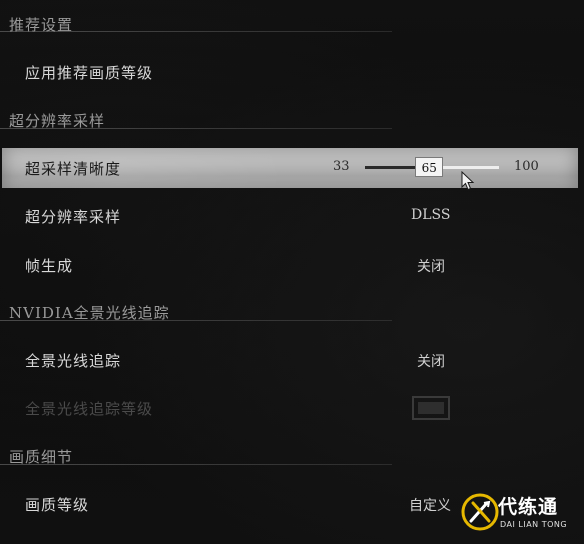  I want to click on row-upscaling: 超分辨率采样 DLSS, so click(292, 216).